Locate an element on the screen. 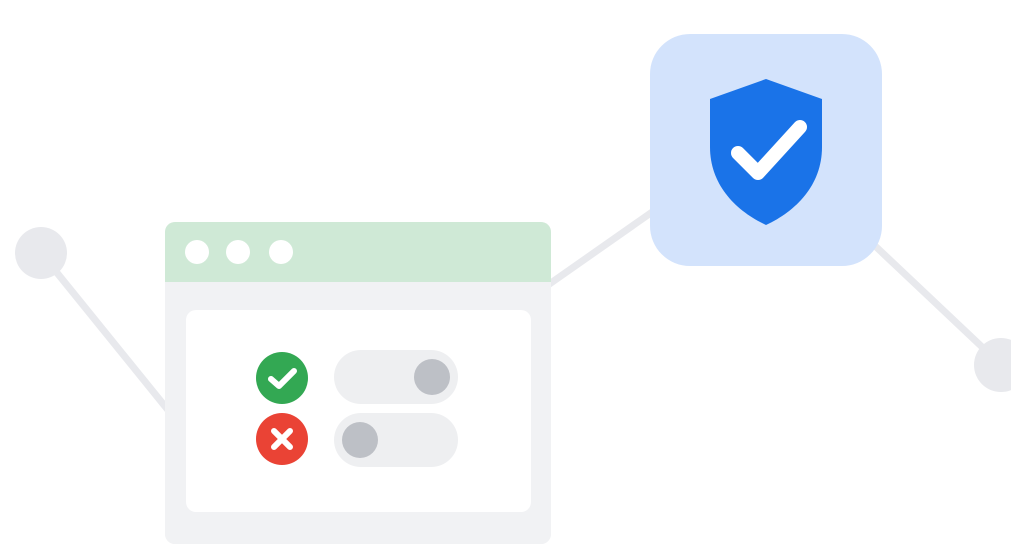 This screenshot has height=551, width=1011. toggle-switch-off is located at coordinates (396, 440).